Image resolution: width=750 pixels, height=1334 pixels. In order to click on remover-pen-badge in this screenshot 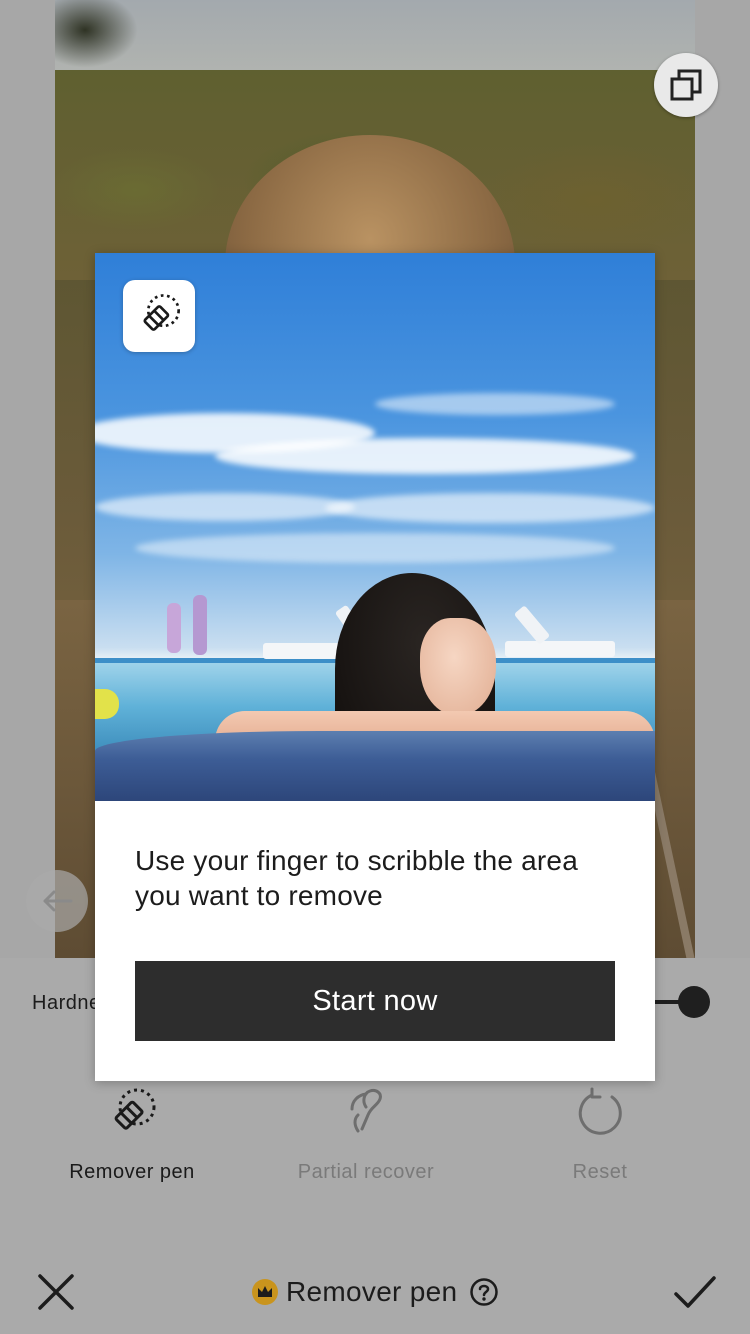, I will do `click(159, 316)`.